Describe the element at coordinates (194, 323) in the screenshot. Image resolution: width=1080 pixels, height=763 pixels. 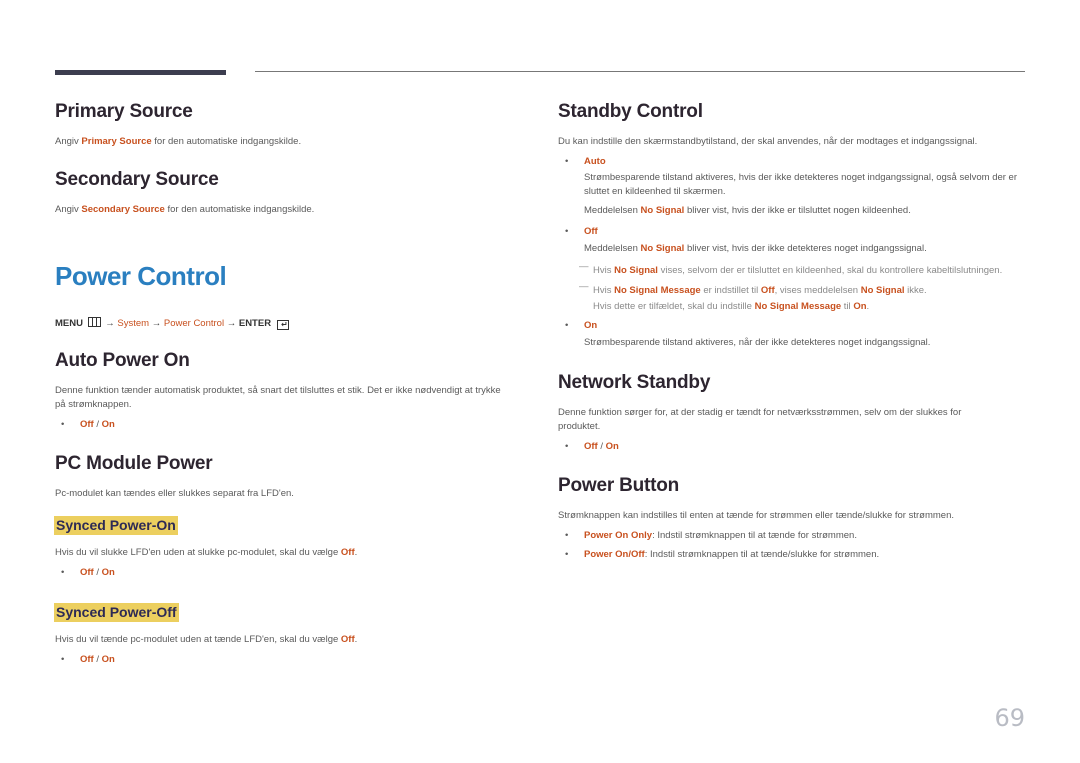
I see `menu-path-power-control: Power Control` at that location.